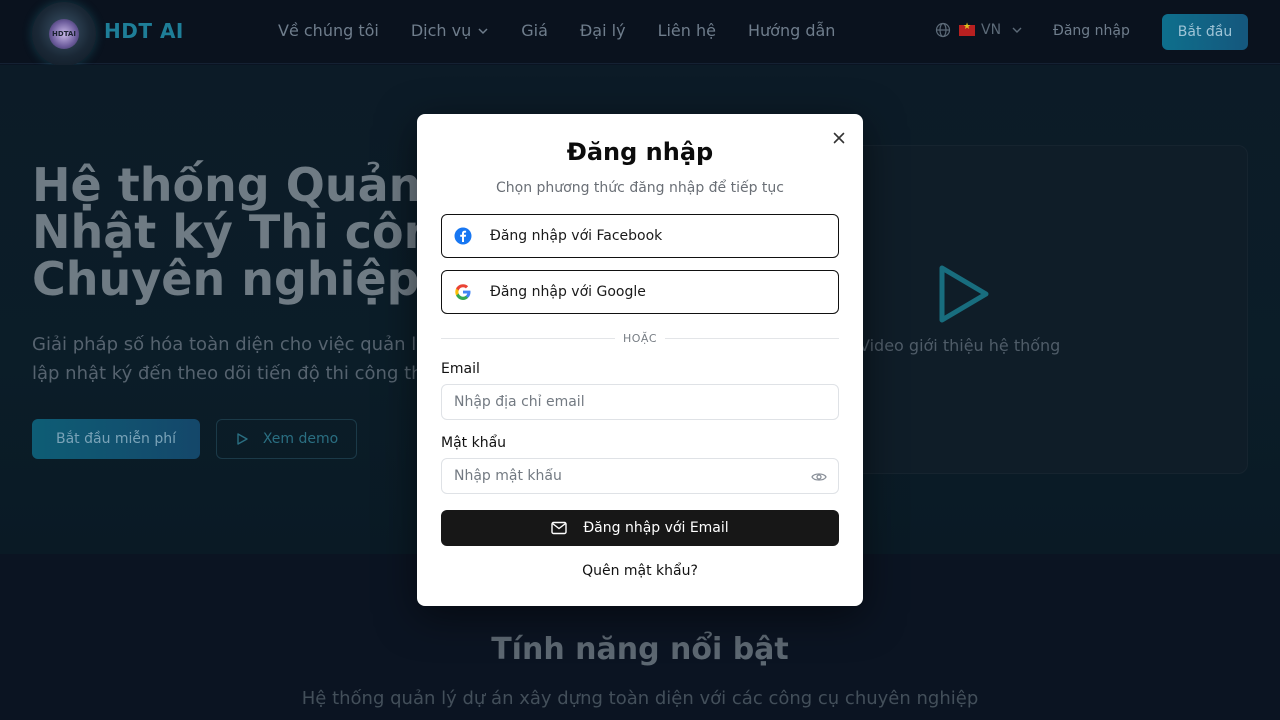 The height and width of the screenshot is (720, 1280). Describe the element at coordinates (474, 443) in the screenshot. I see `password-label: Mật khẩu` at that location.